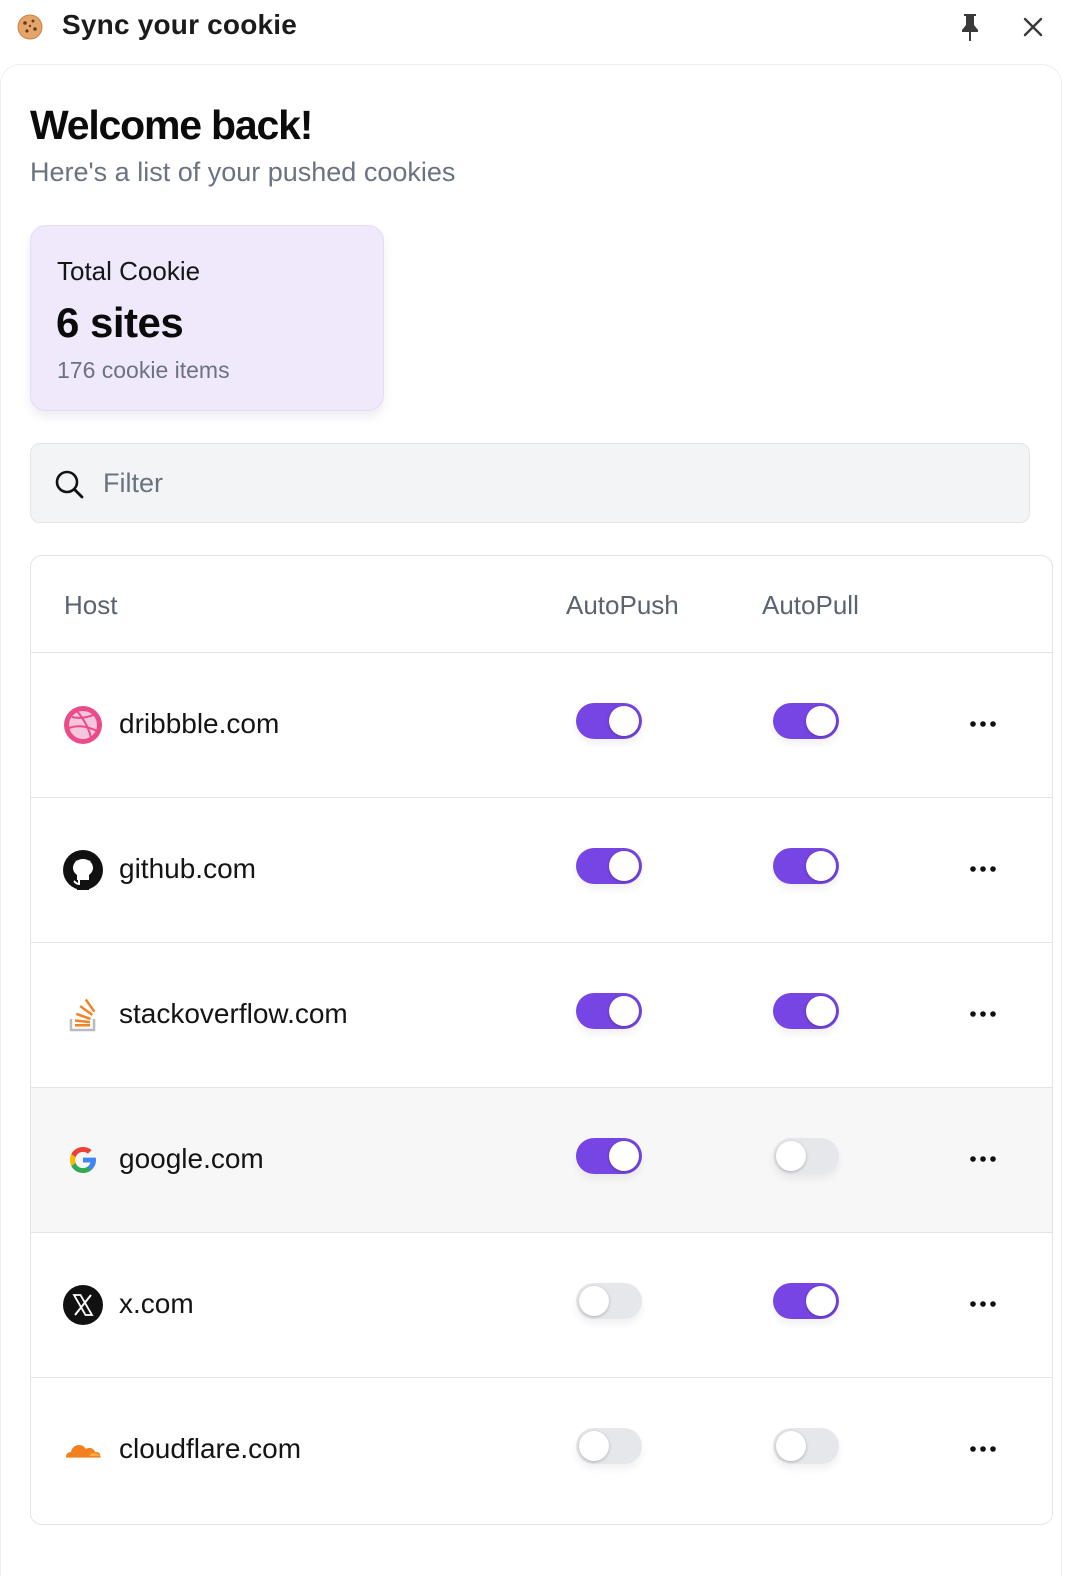  What do you see at coordinates (233, 1013) in the screenshot?
I see `host-name: stackoverflow.com` at bounding box center [233, 1013].